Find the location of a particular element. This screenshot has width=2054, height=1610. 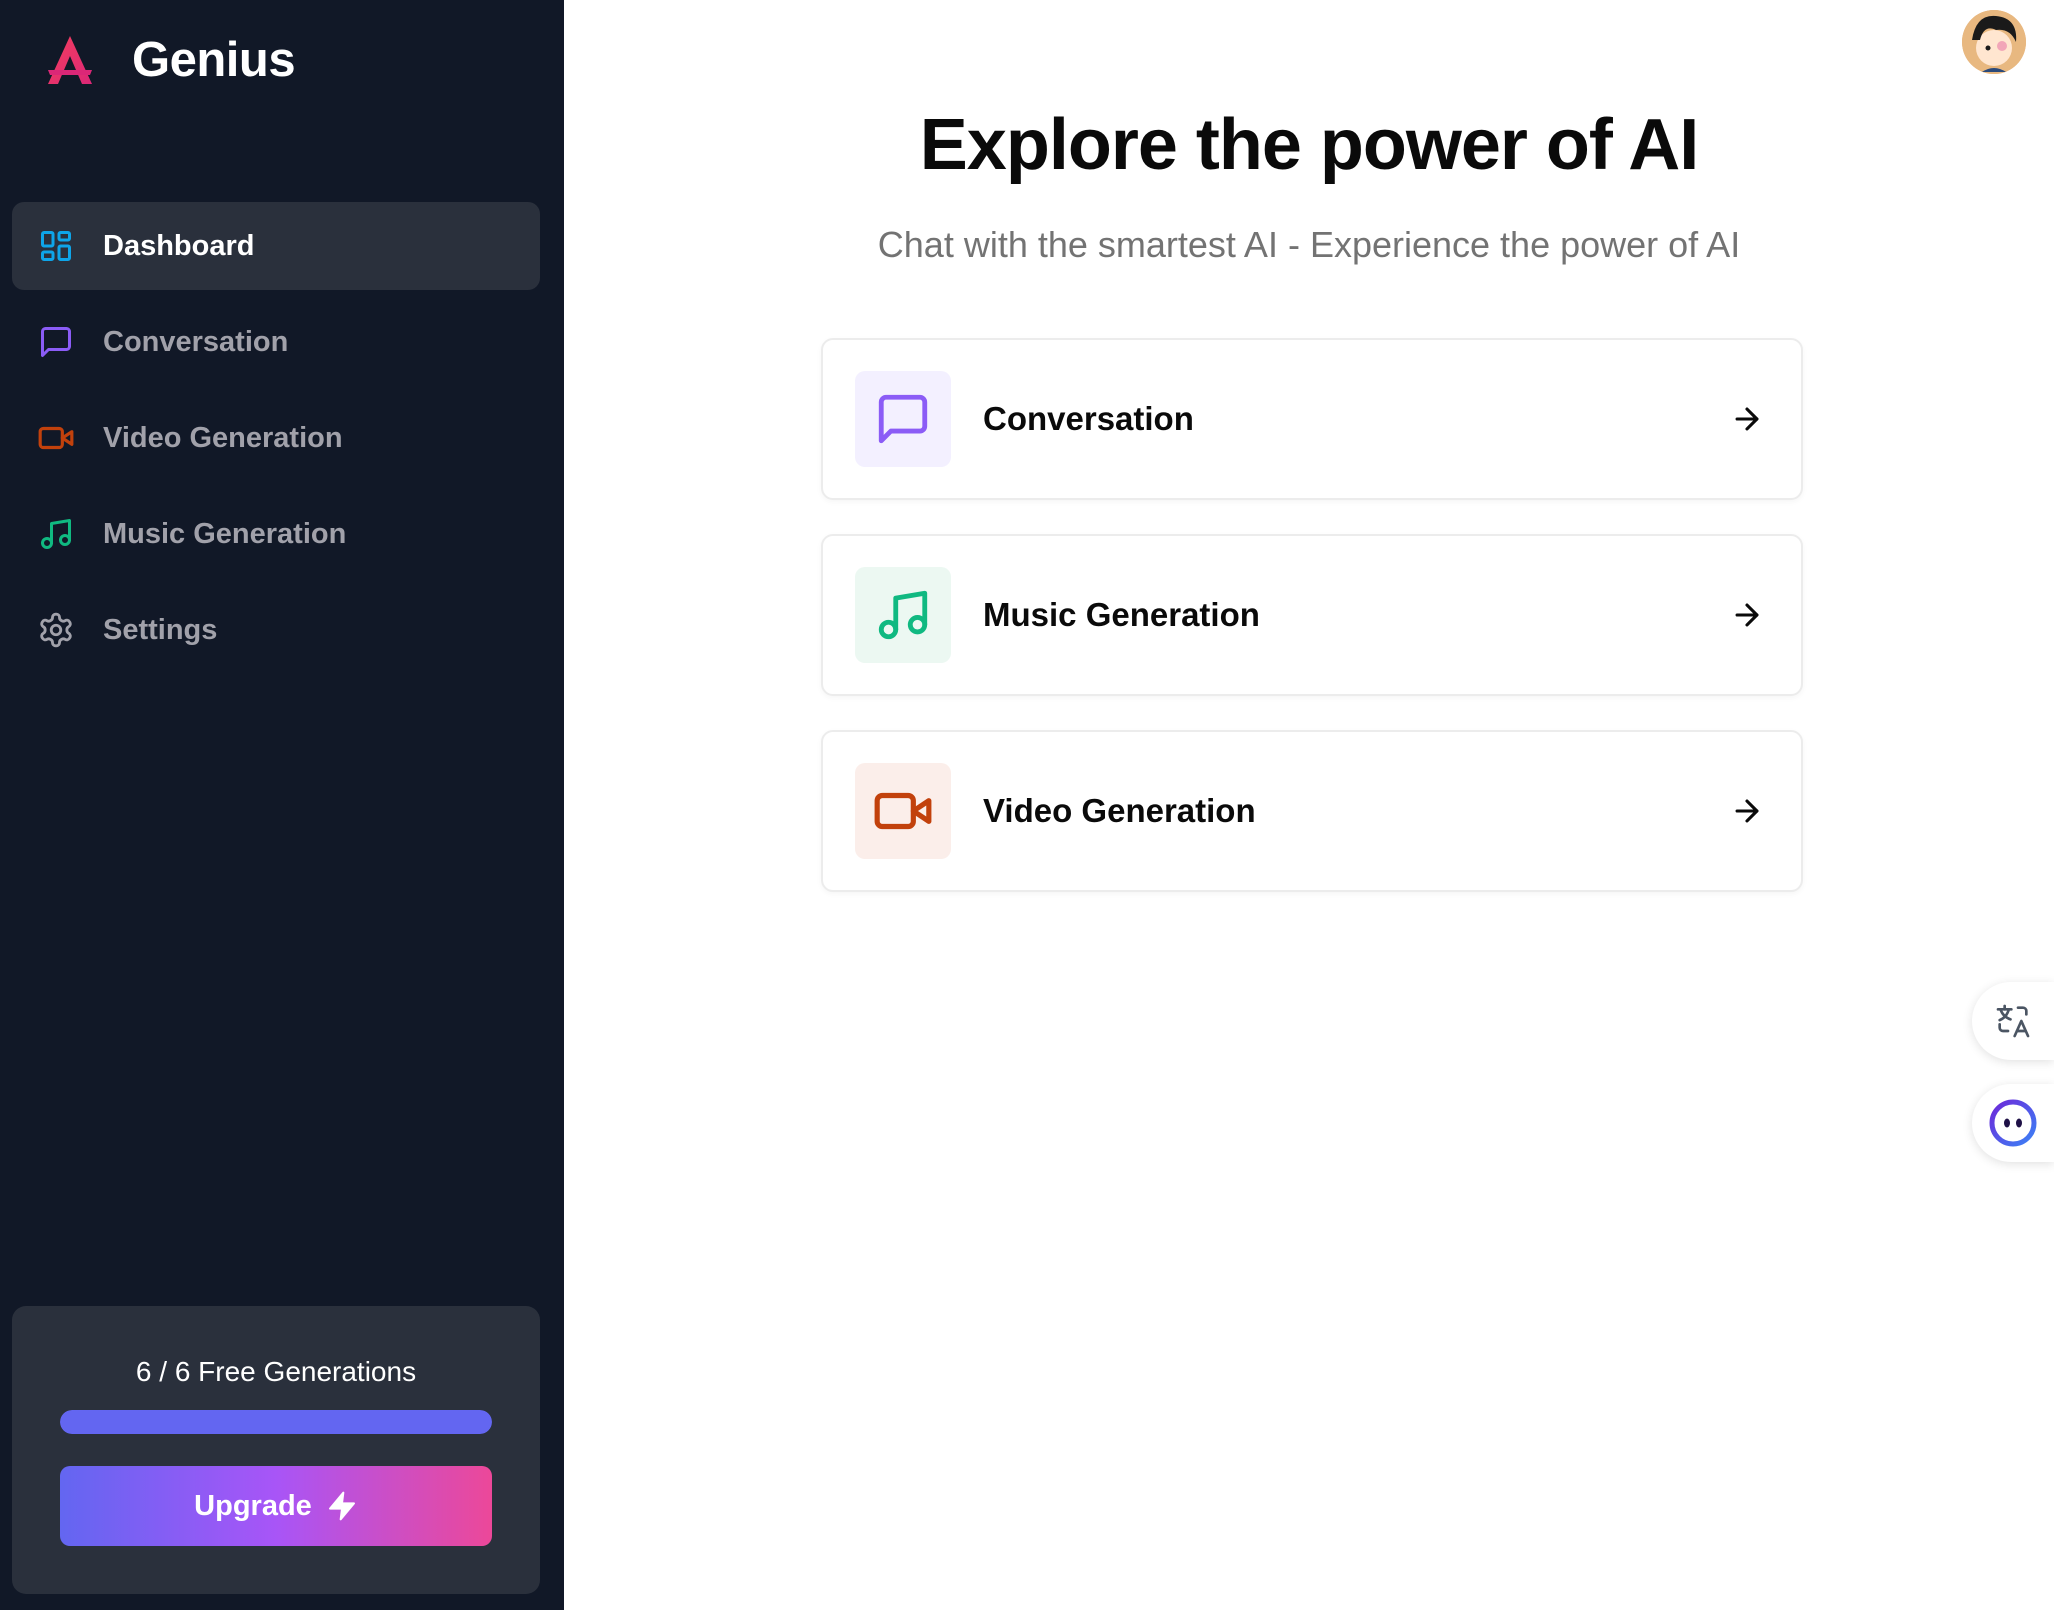

tool-card-label: Music Generation is located at coordinates (1121, 614).